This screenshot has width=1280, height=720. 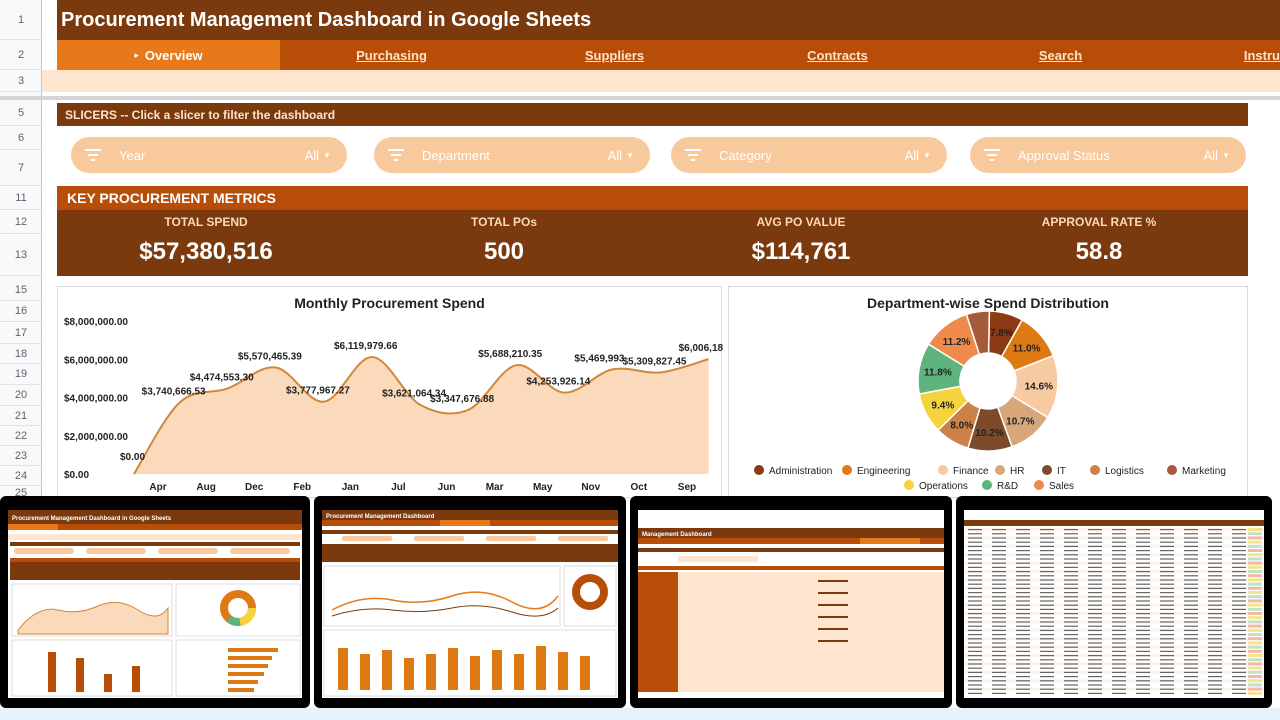 I want to click on metric-value: 500, so click(x=504, y=251).